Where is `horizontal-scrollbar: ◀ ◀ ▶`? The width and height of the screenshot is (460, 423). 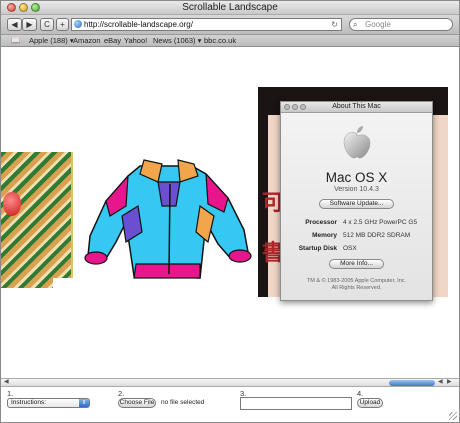 horizontal-scrollbar: ◀ ◀ ▶ is located at coordinates (230, 382).